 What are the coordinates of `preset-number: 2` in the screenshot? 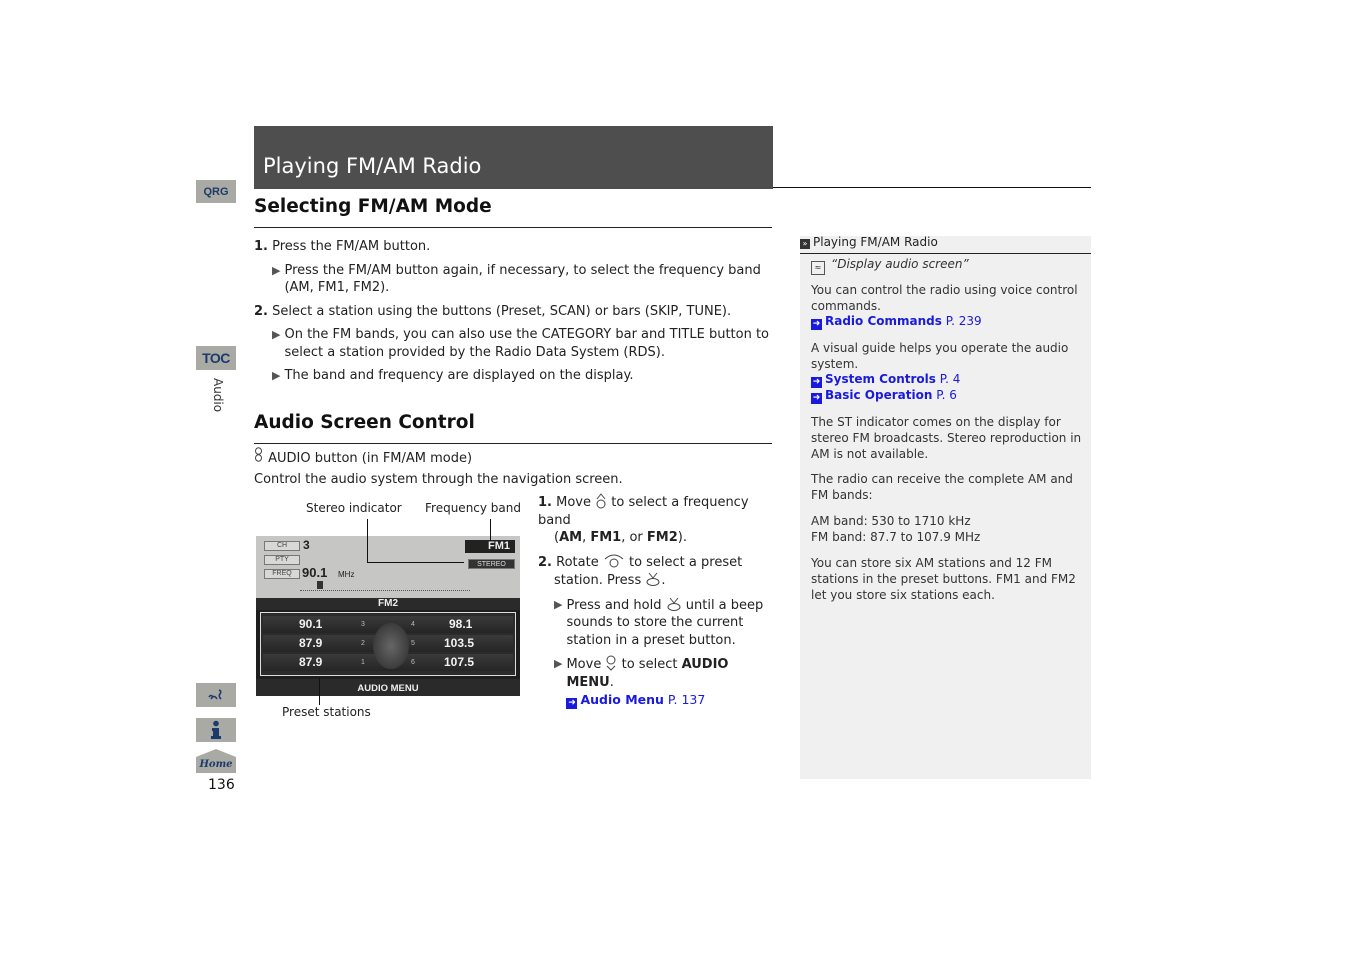 It's located at (363, 643).